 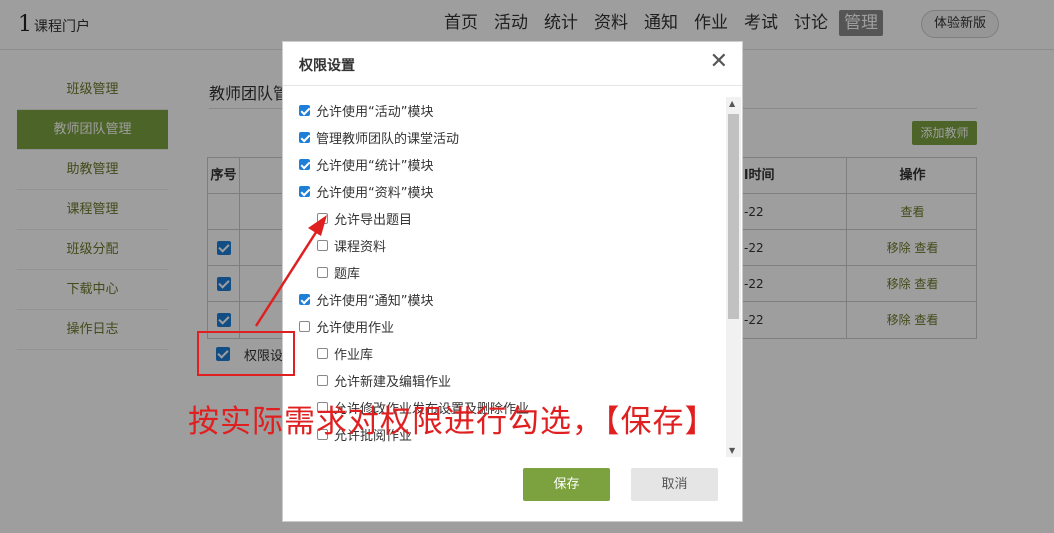 What do you see at coordinates (566, 484) in the screenshot?
I see `save-button: 保存` at bounding box center [566, 484].